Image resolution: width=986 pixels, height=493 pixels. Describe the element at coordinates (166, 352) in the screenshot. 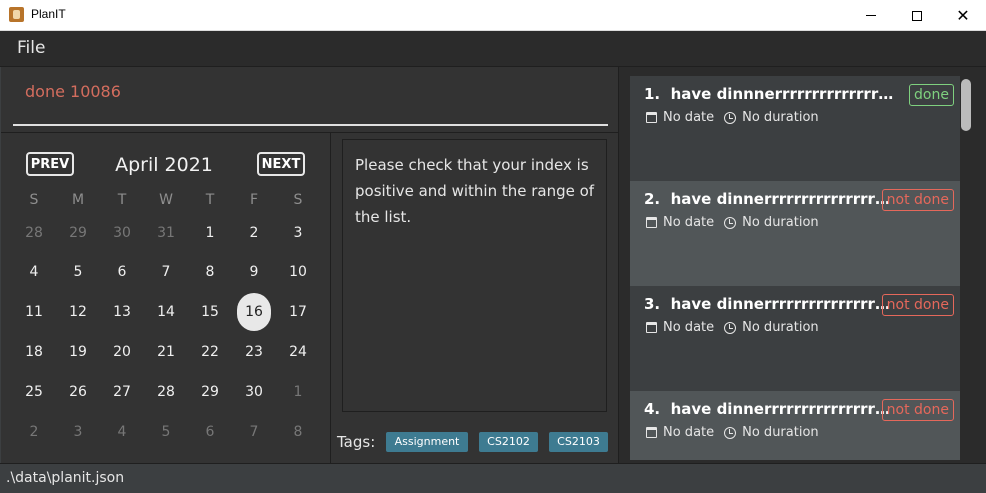

I see `calendar-day: 21` at that location.